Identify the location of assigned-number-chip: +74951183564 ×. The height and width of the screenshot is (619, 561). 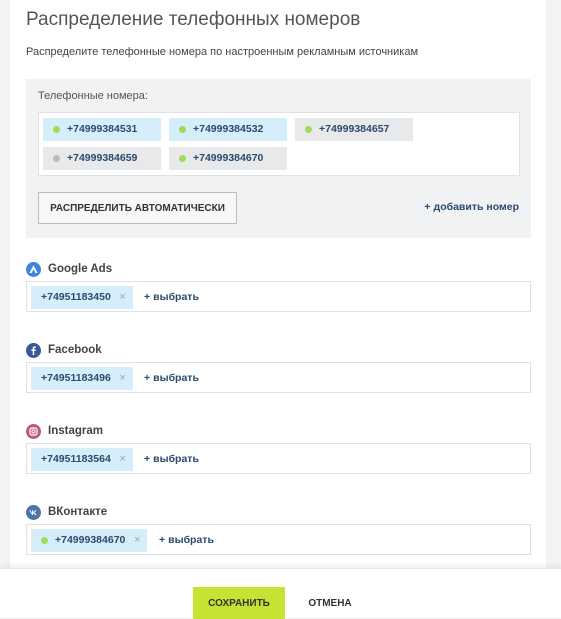
(82, 459).